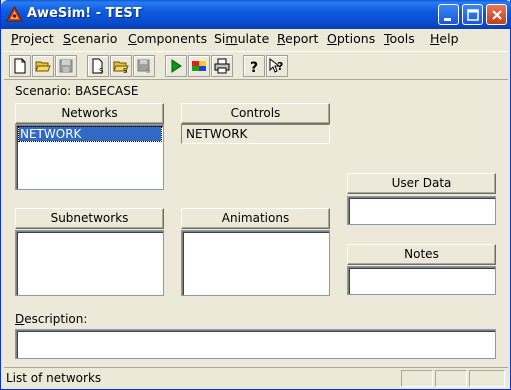 The height and width of the screenshot is (390, 511). Describe the element at coordinates (351, 38) in the screenshot. I see `menu-options: Options` at that location.